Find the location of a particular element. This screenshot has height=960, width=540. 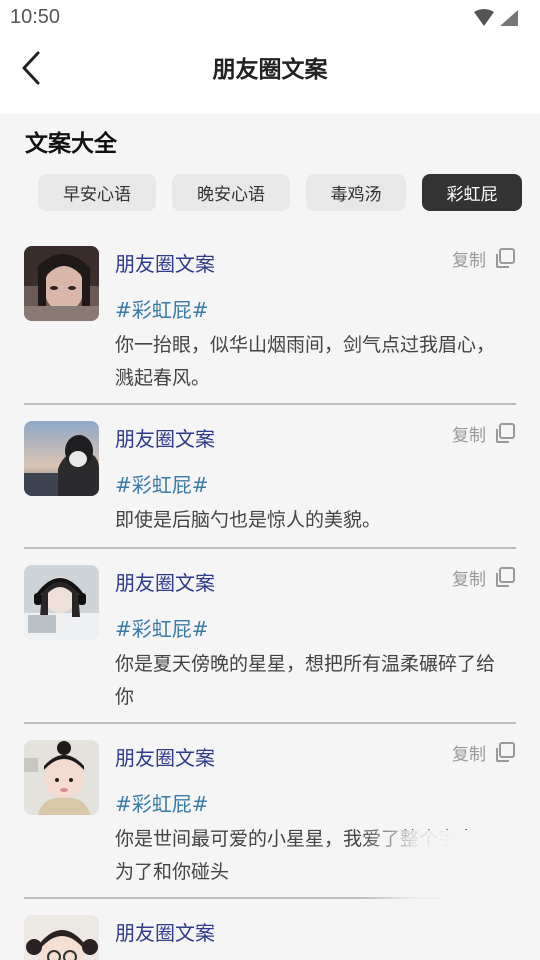

card-text: 即使是后脑勺也是惊人的美貌。 is located at coordinates (248, 520).